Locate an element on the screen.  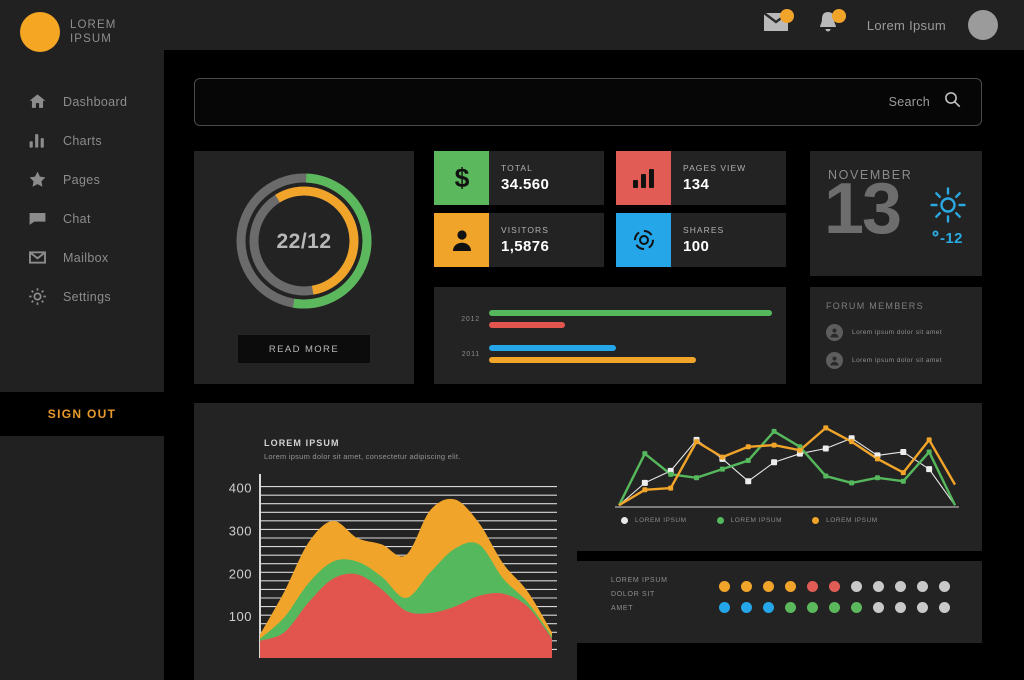
sidebar-item-label: Settings is located at coordinates (87, 296).